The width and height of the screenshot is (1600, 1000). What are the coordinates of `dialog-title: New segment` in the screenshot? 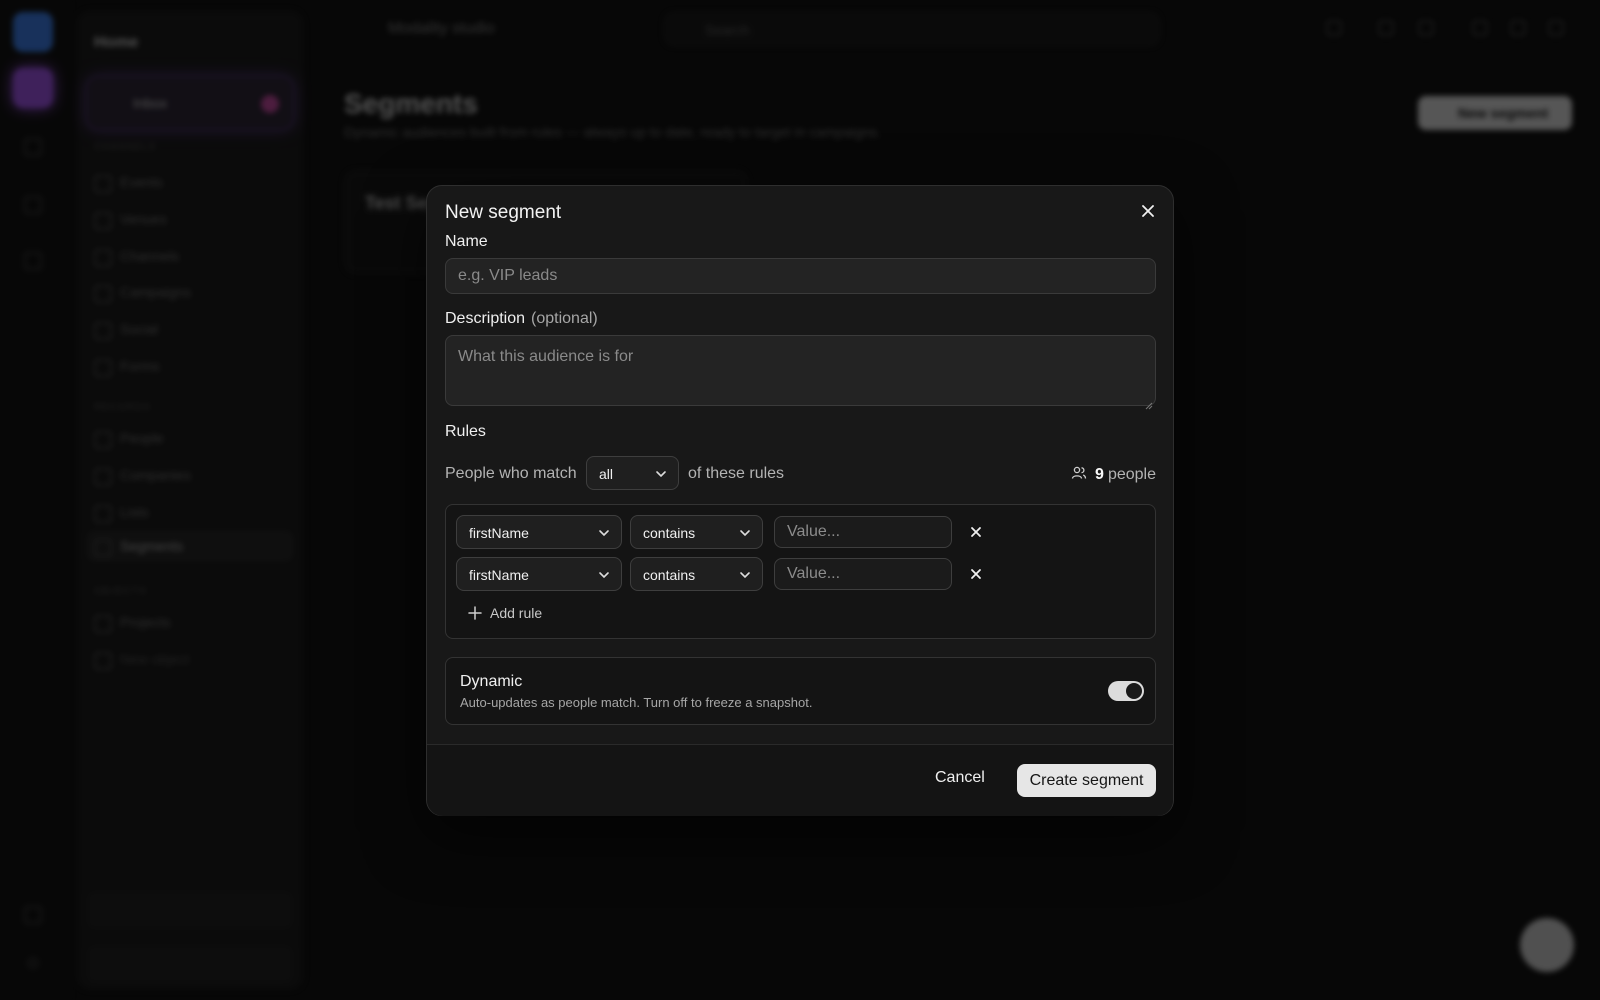 It's located at (503, 212).